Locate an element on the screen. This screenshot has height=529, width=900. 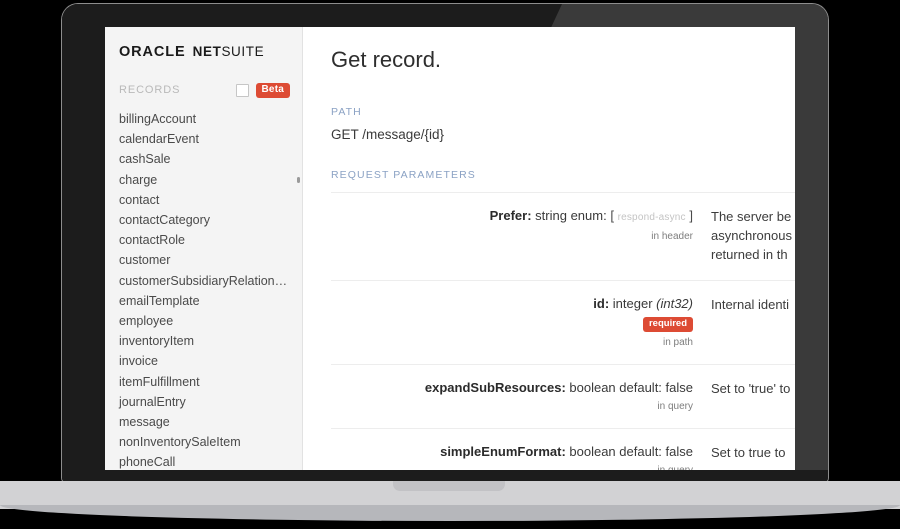
parameter-location: in header is located at coordinates (672, 236).